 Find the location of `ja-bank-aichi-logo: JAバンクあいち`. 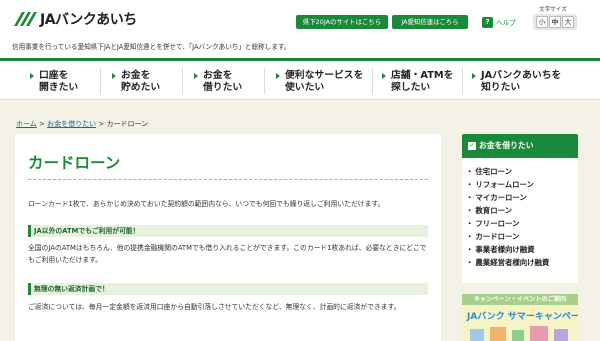

ja-bank-aichi-logo: JAバンクあいち is located at coordinates (74, 19).